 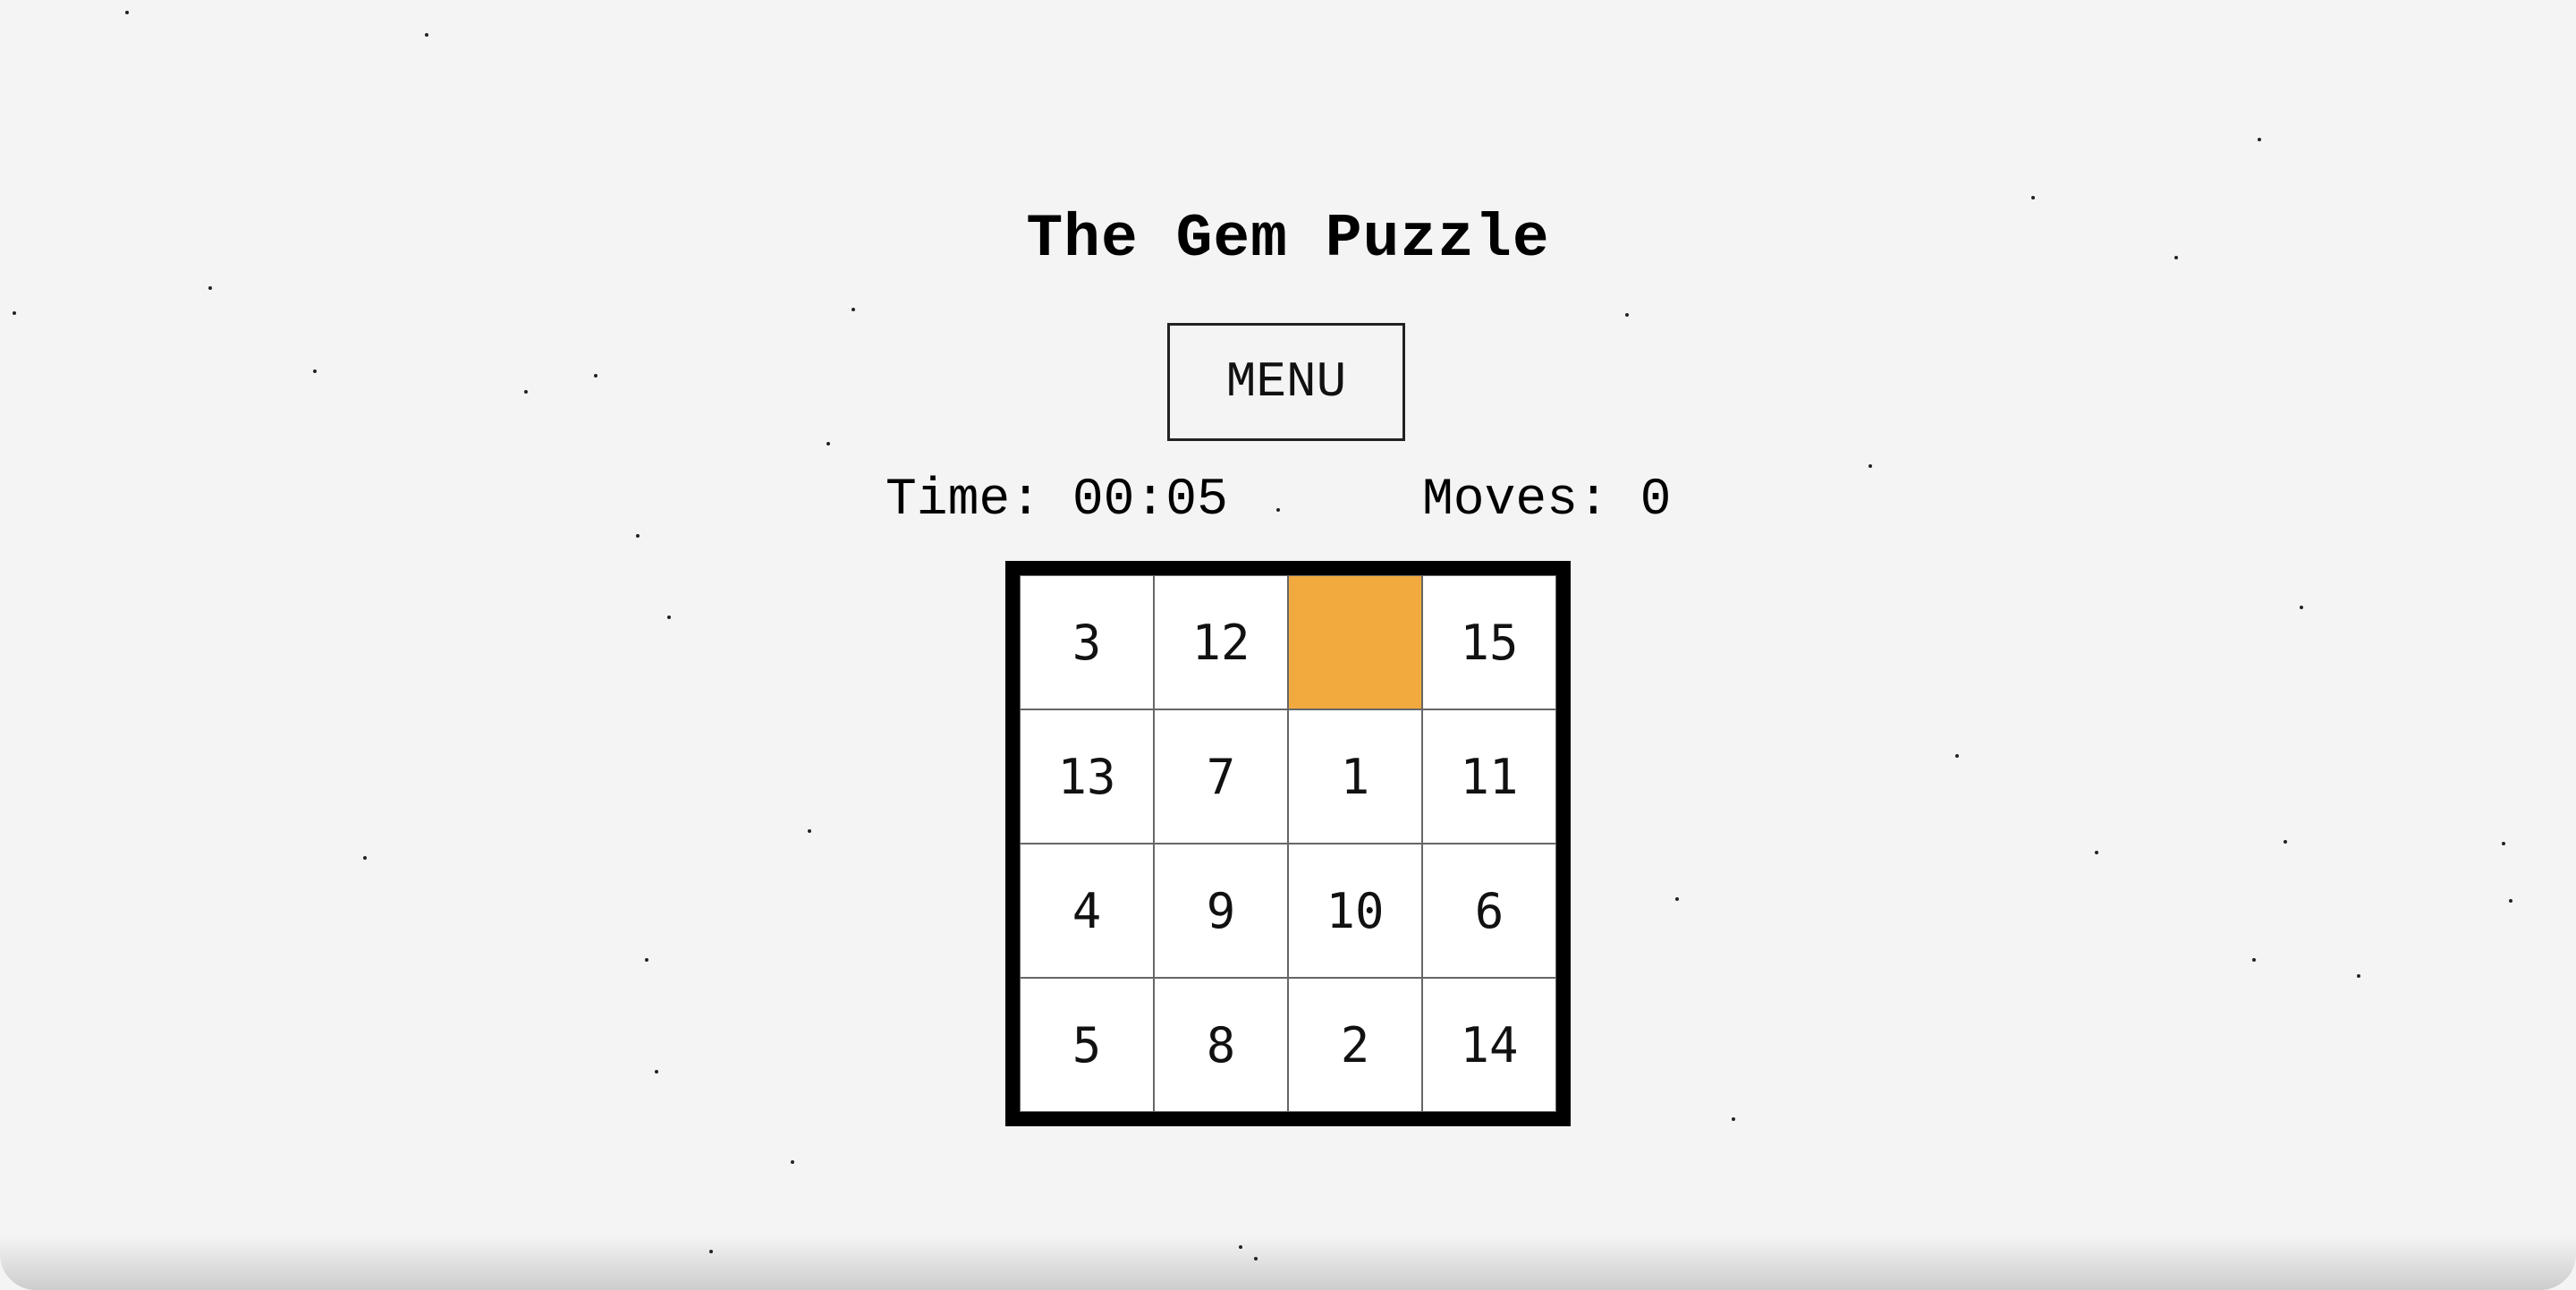 I want to click on menu-button: MENU, so click(x=1286, y=382).